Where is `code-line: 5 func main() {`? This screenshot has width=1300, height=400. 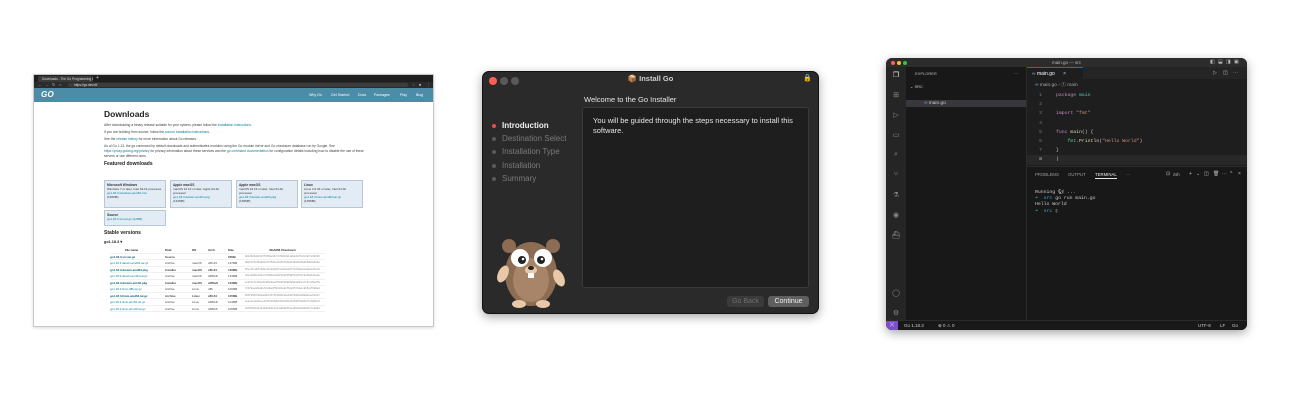 code-line: 5 func main() { is located at coordinates (1066, 132).